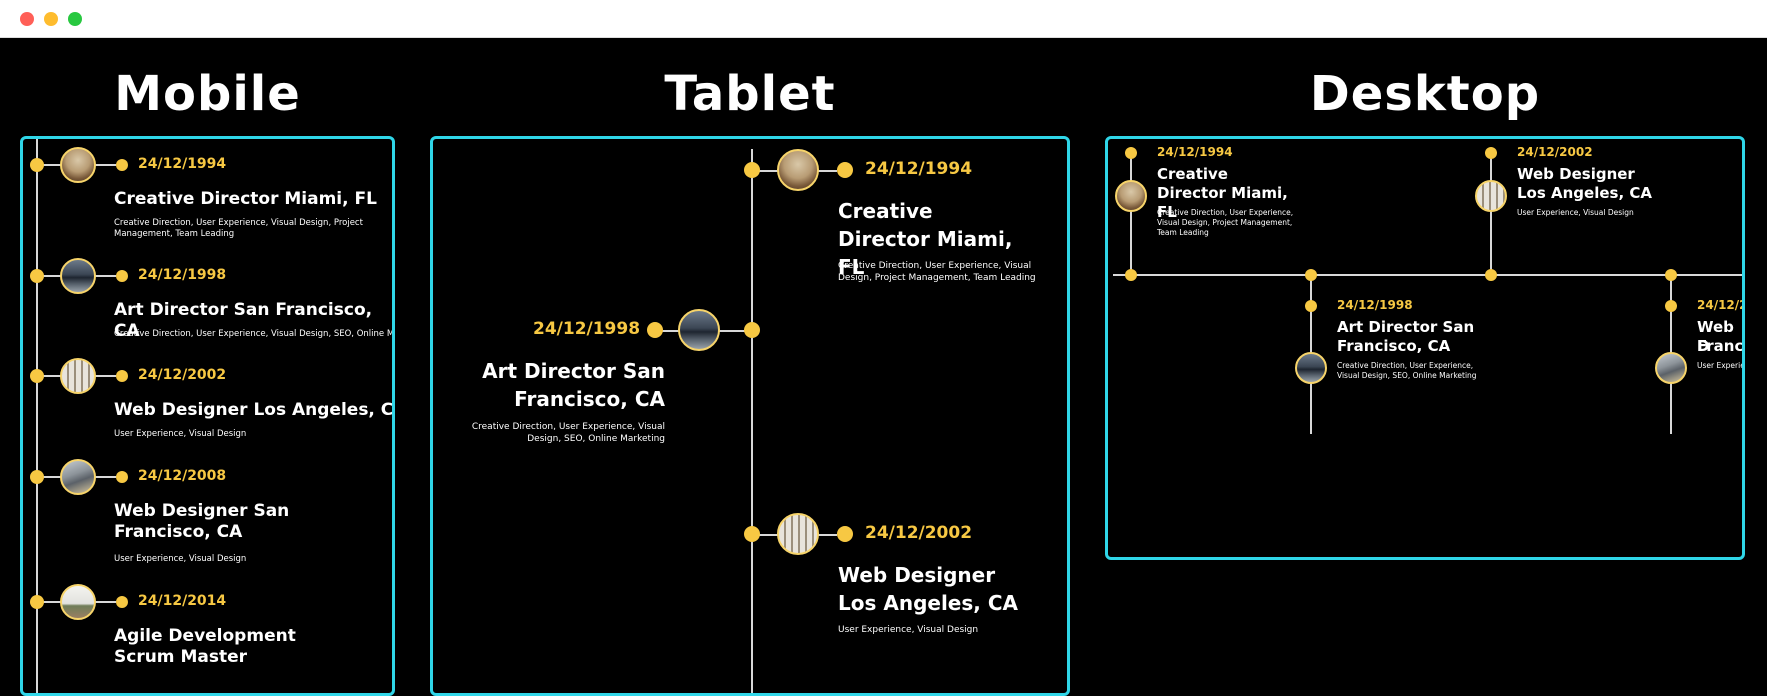  I want to click on zoom-window-button, so click(75, 19).